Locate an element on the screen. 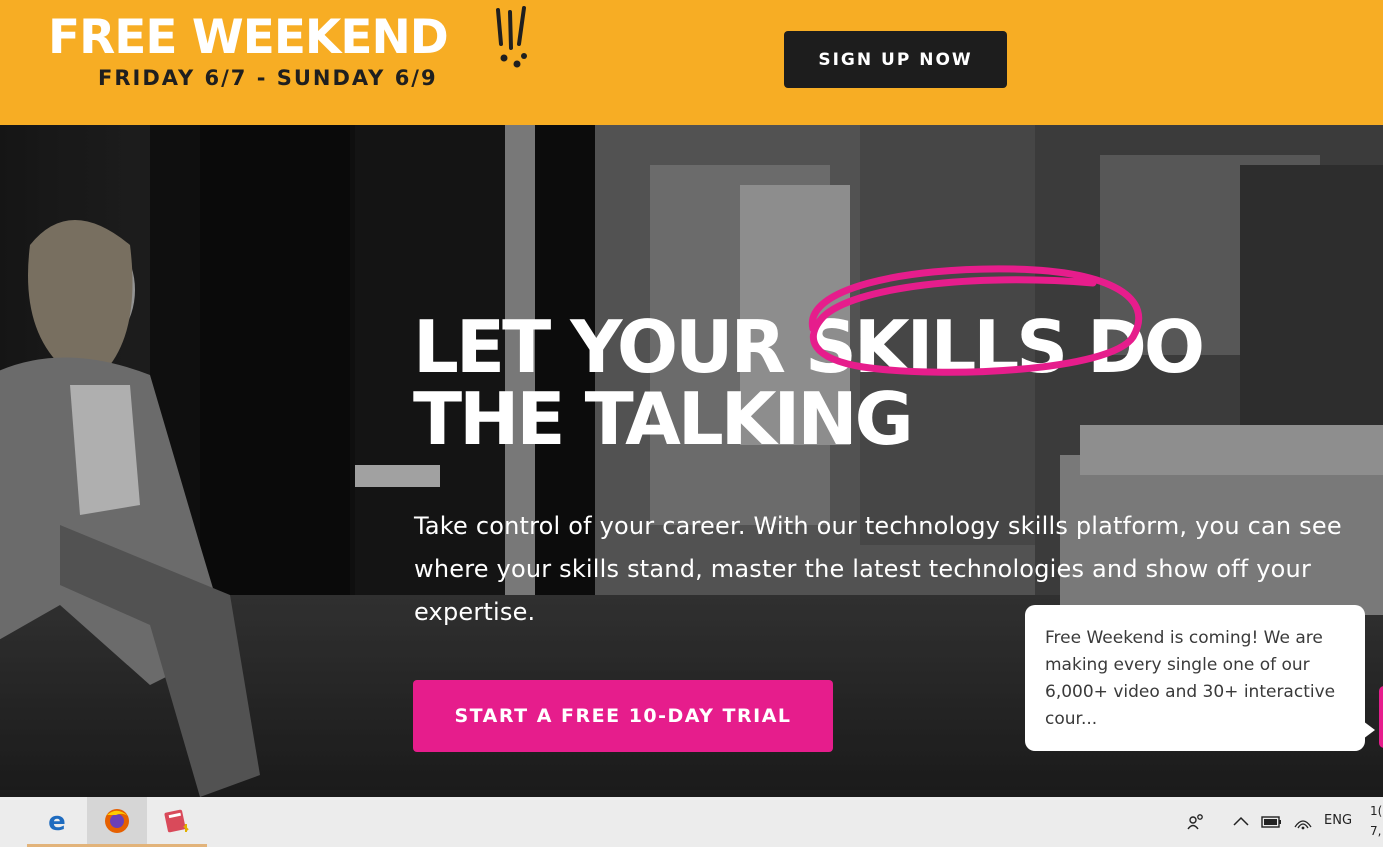  hero-headline: LET YOUR SKILLS DO THE TALKING is located at coordinates (809, 363).